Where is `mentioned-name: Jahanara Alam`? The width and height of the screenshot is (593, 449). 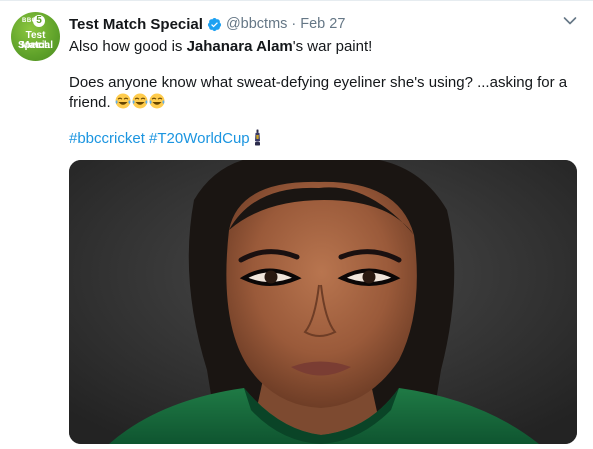 mentioned-name: Jahanara Alam is located at coordinates (239, 46).